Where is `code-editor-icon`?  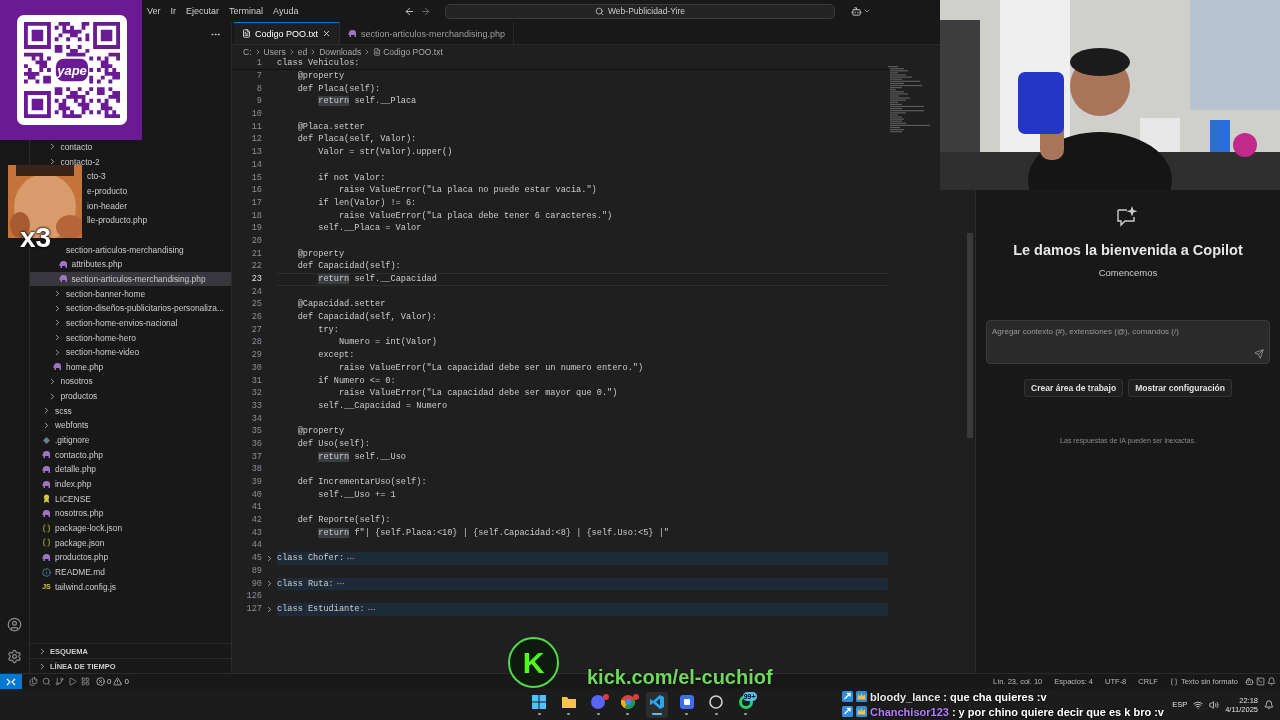
code-editor-icon is located at coordinates (657, 702).